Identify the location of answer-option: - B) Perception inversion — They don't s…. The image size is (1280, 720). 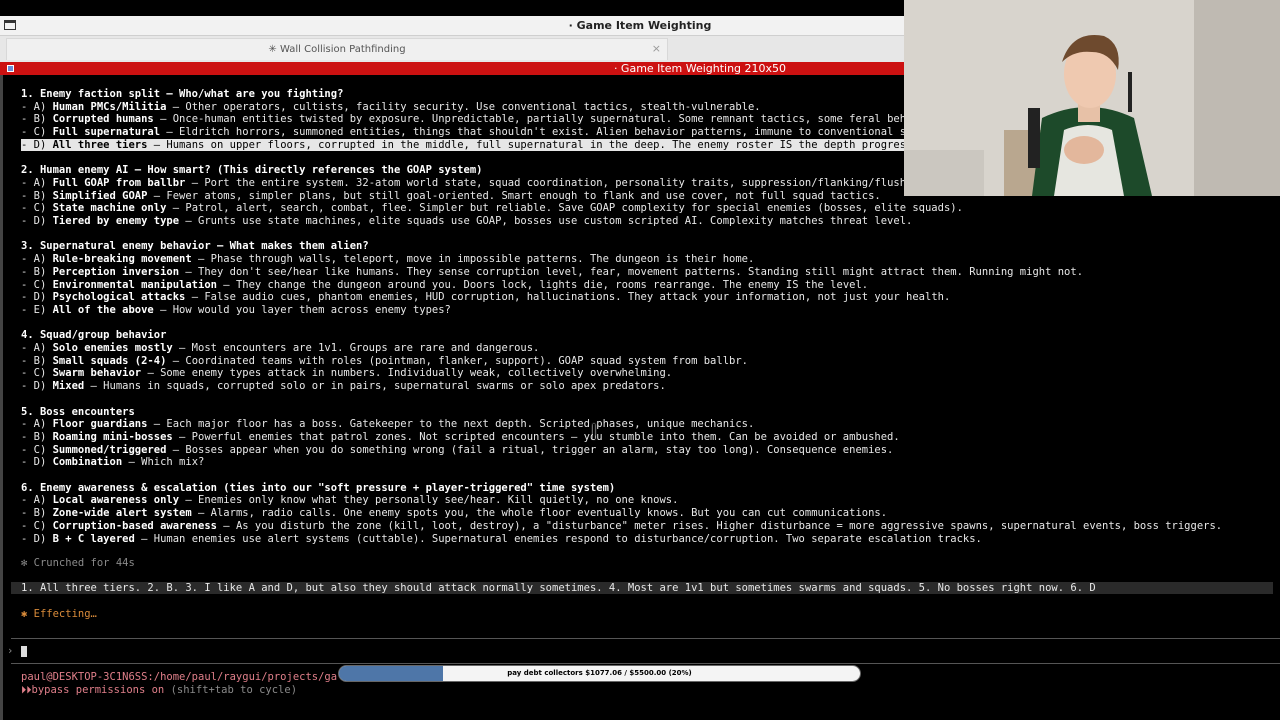
(552, 272).